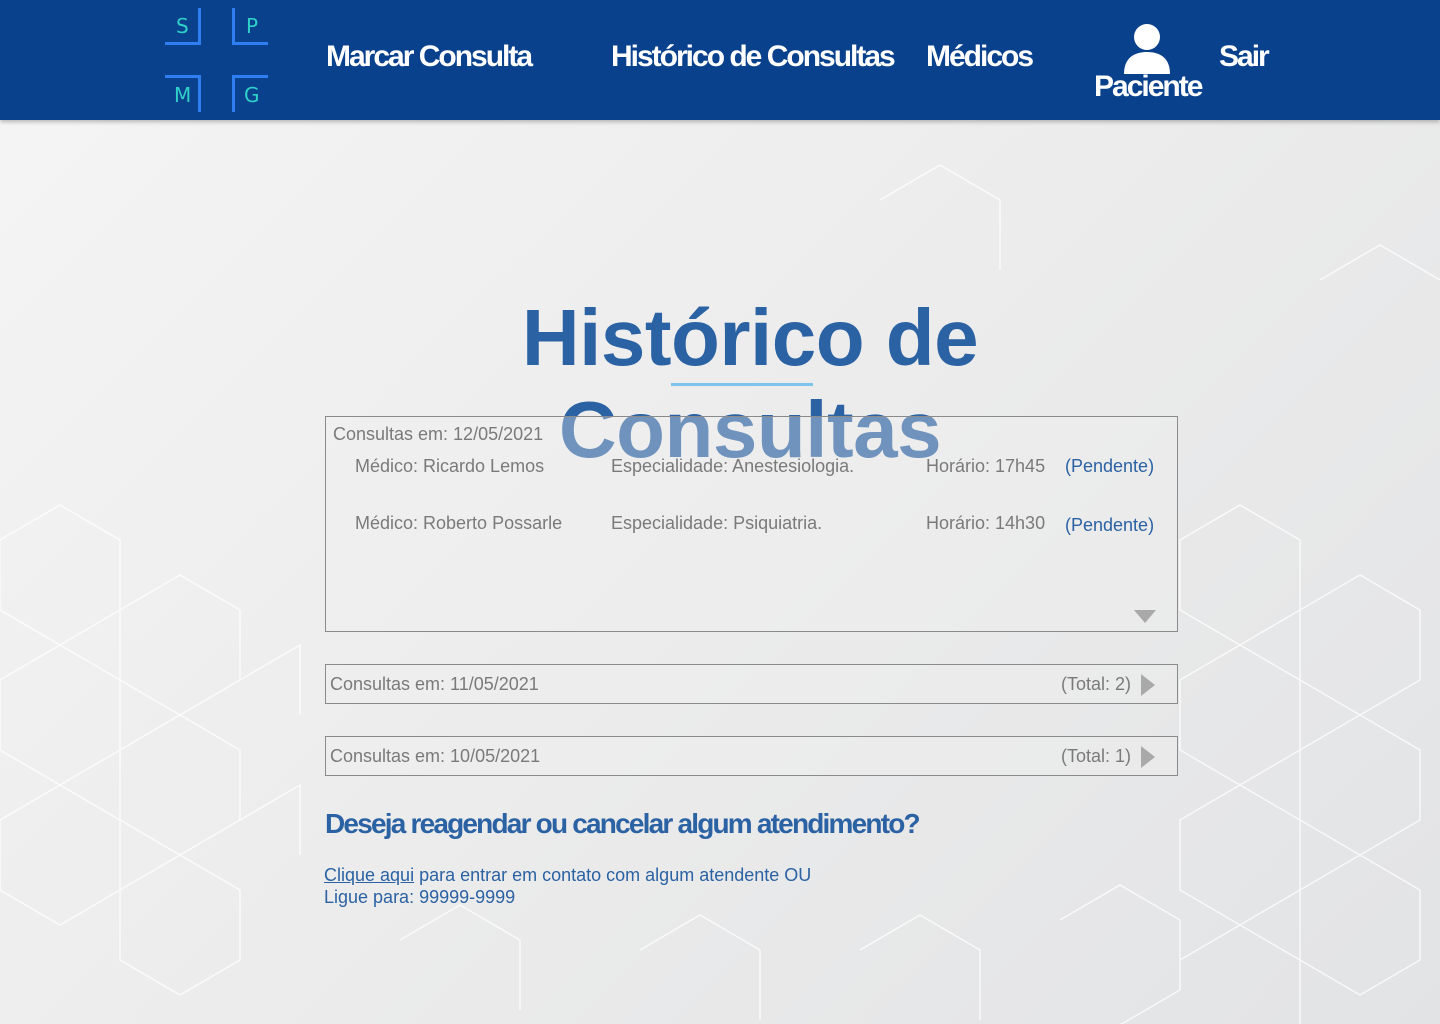  What do you see at coordinates (753, 57) in the screenshot?
I see `nav-historico-consultas: Histórico de Consultas` at bounding box center [753, 57].